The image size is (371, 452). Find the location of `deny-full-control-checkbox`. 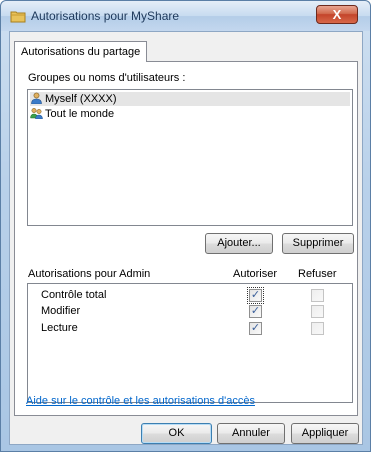

deny-full-control-checkbox is located at coordinates (317, 295).